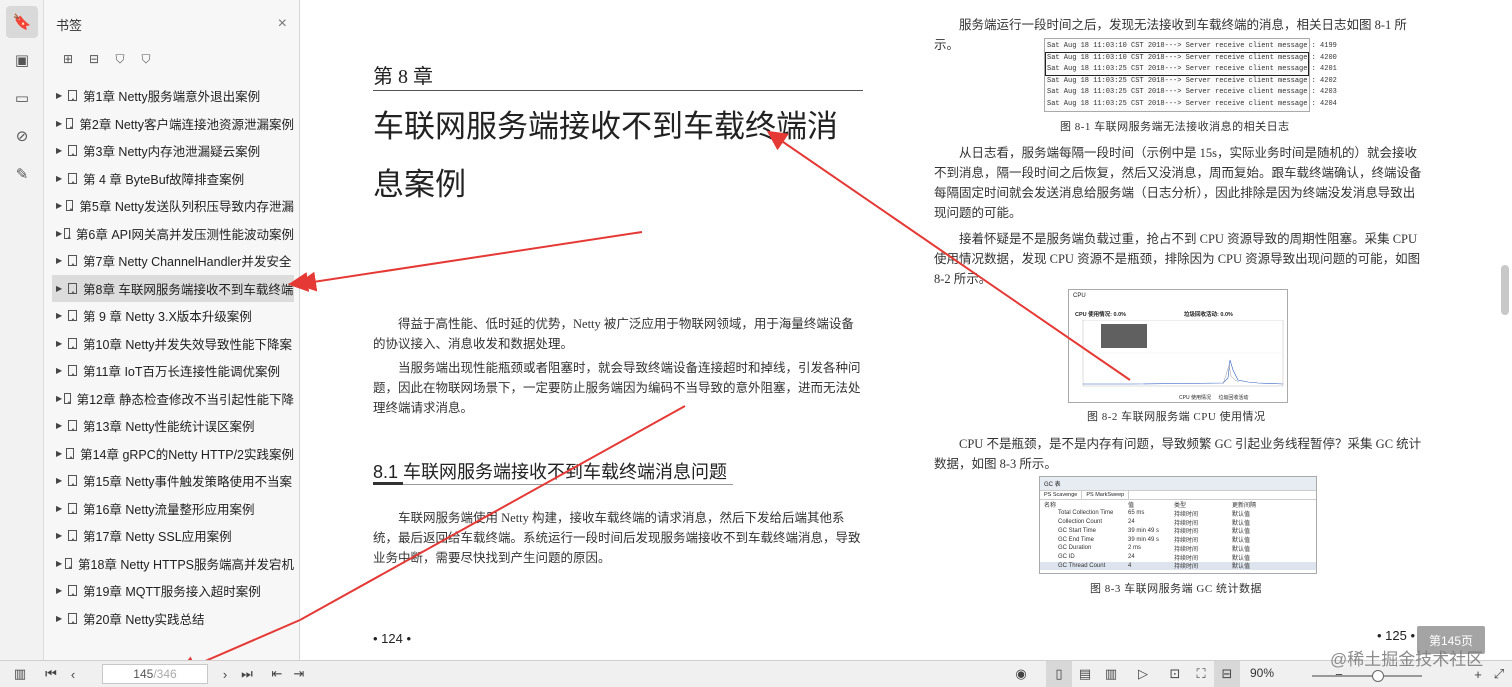 This screenshot has height=687, width=1512. Describe the element at coordinates (169, 426) in the screenshot. I see `bookmark-item: ▶ 第13章 Netty性能统计误区案例` at that location.